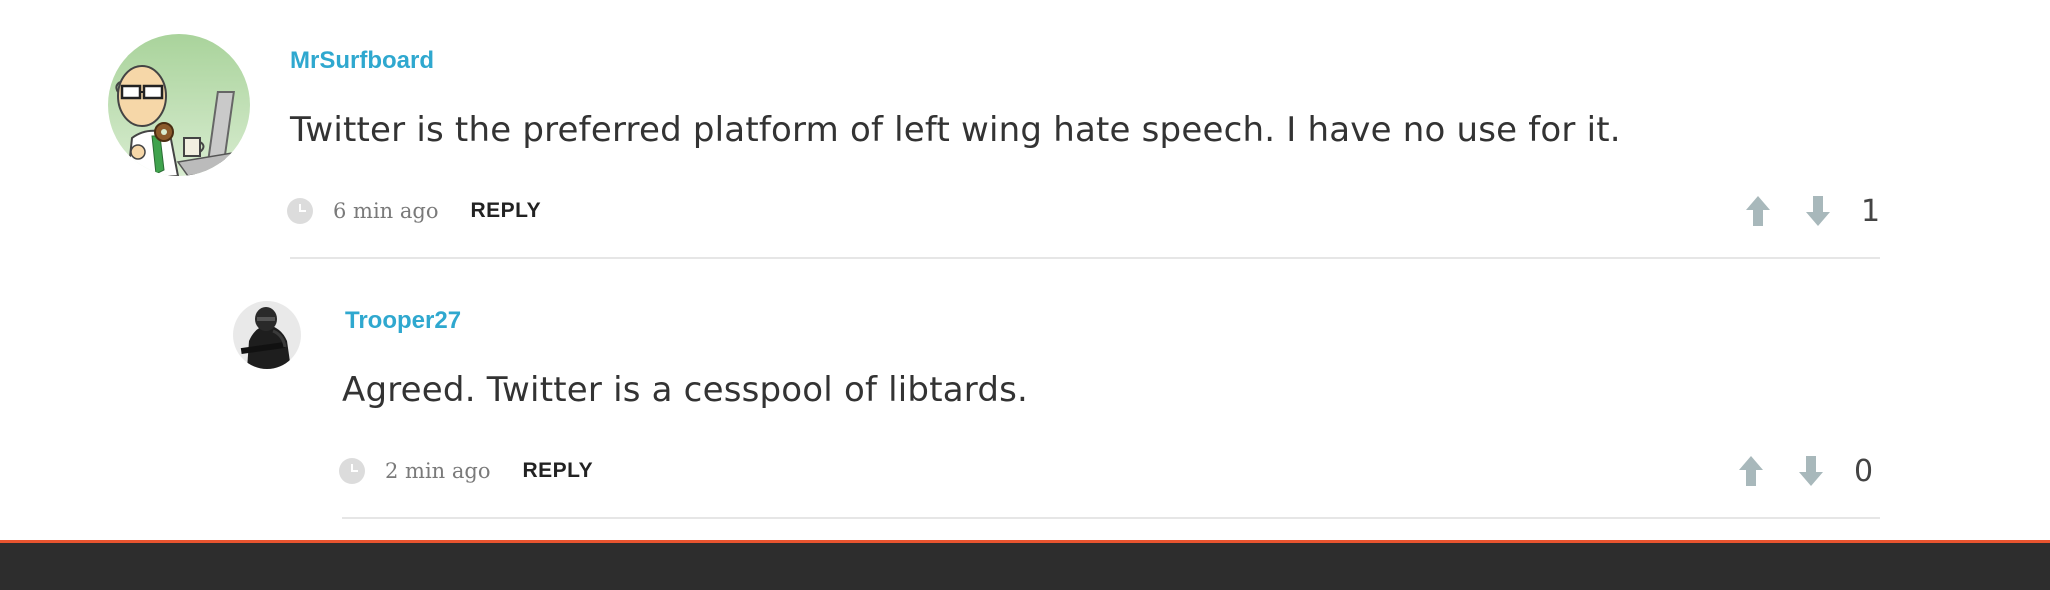 The image size is (2050, 590). I want to click on vote-score: 0, so click(1864, 471).